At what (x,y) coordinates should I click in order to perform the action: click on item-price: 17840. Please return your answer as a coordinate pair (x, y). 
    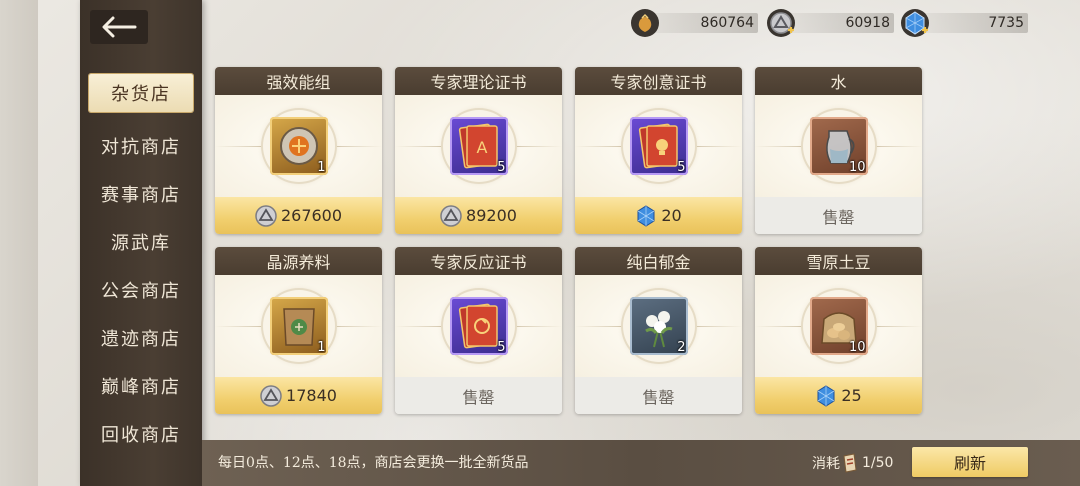
    Looking at the image, I should click on (311, 395).